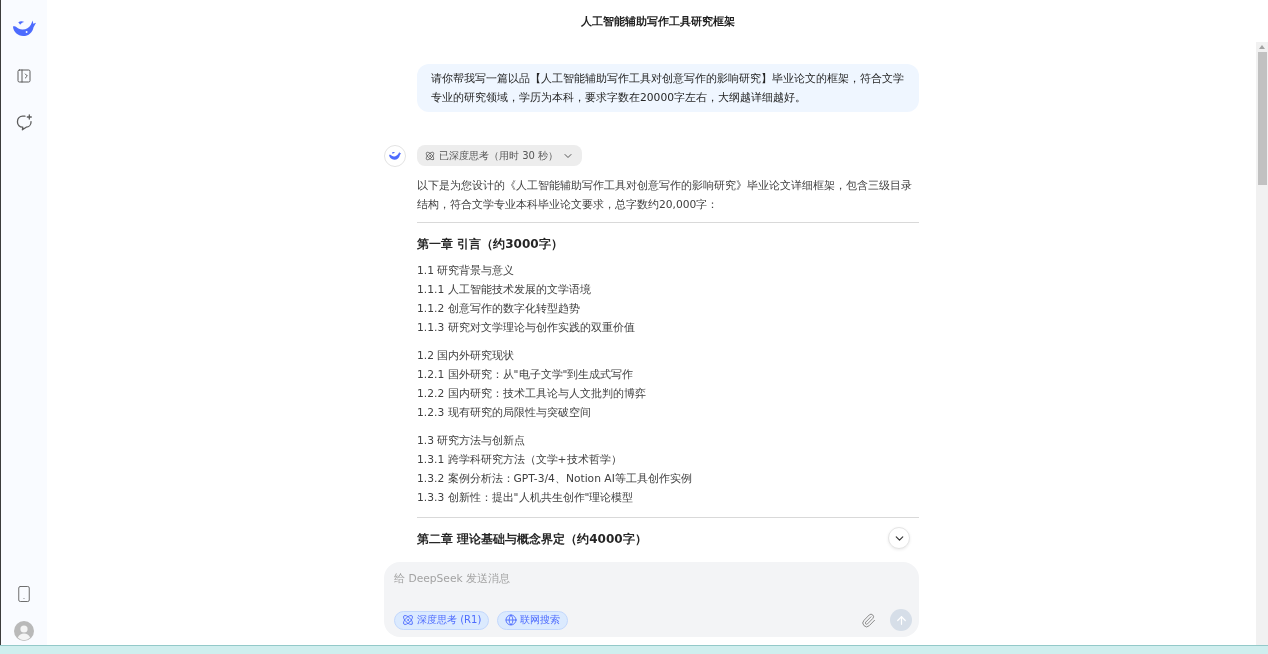 The image size is (1268, 654). I want to click on scroll-down-button, so click(899, 538).